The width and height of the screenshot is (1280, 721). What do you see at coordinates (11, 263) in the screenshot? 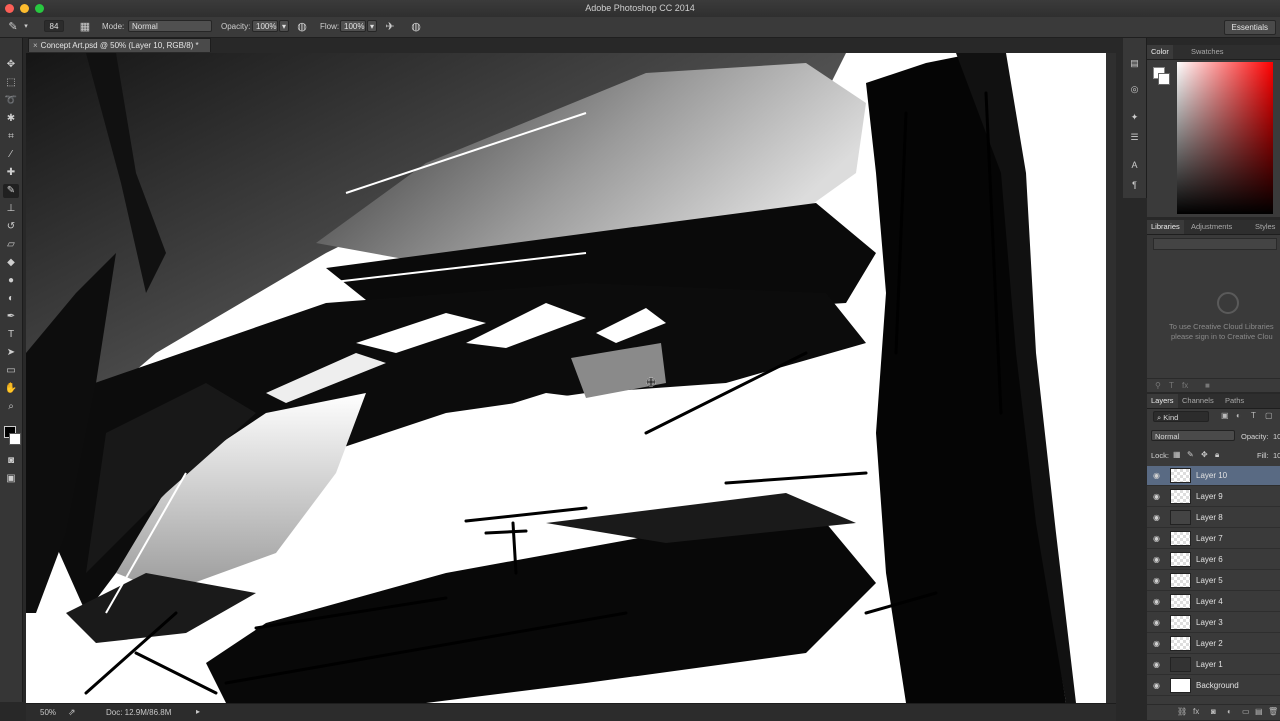
I see `paint-bucket-icon: ◆` at bounding box center [11, 263].